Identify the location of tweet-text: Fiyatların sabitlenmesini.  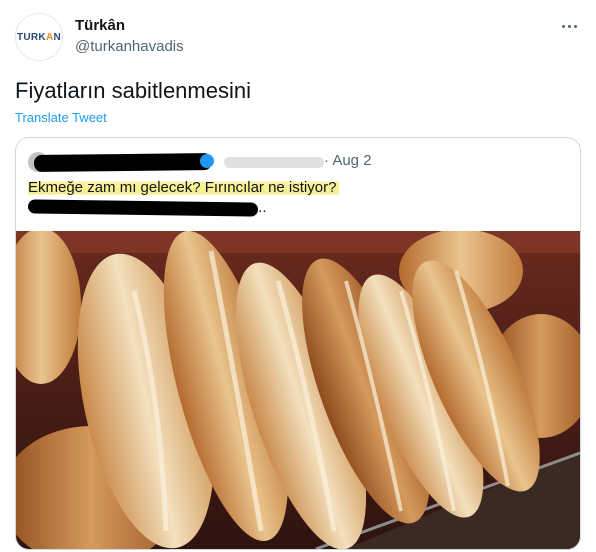
(133, 90).